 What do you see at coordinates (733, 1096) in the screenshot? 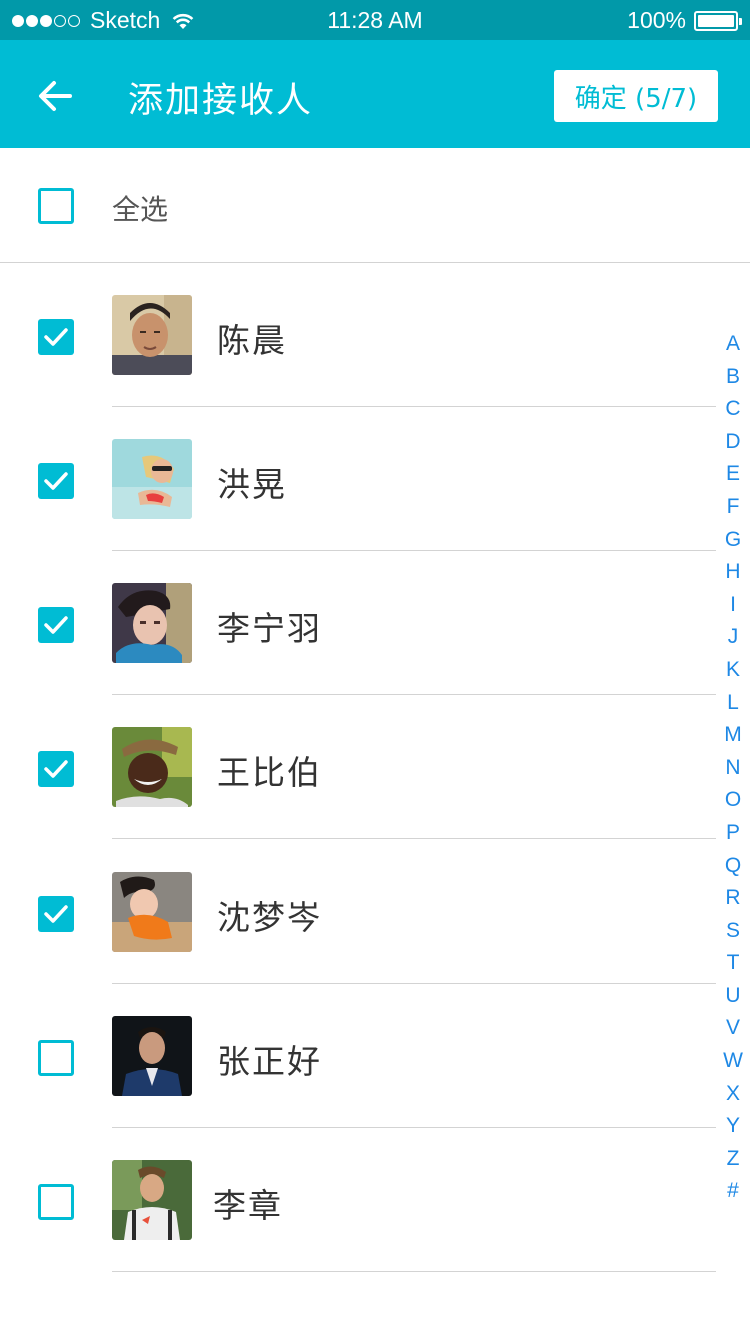
I see `index-letter: X` at bounding box center [733, 1096].